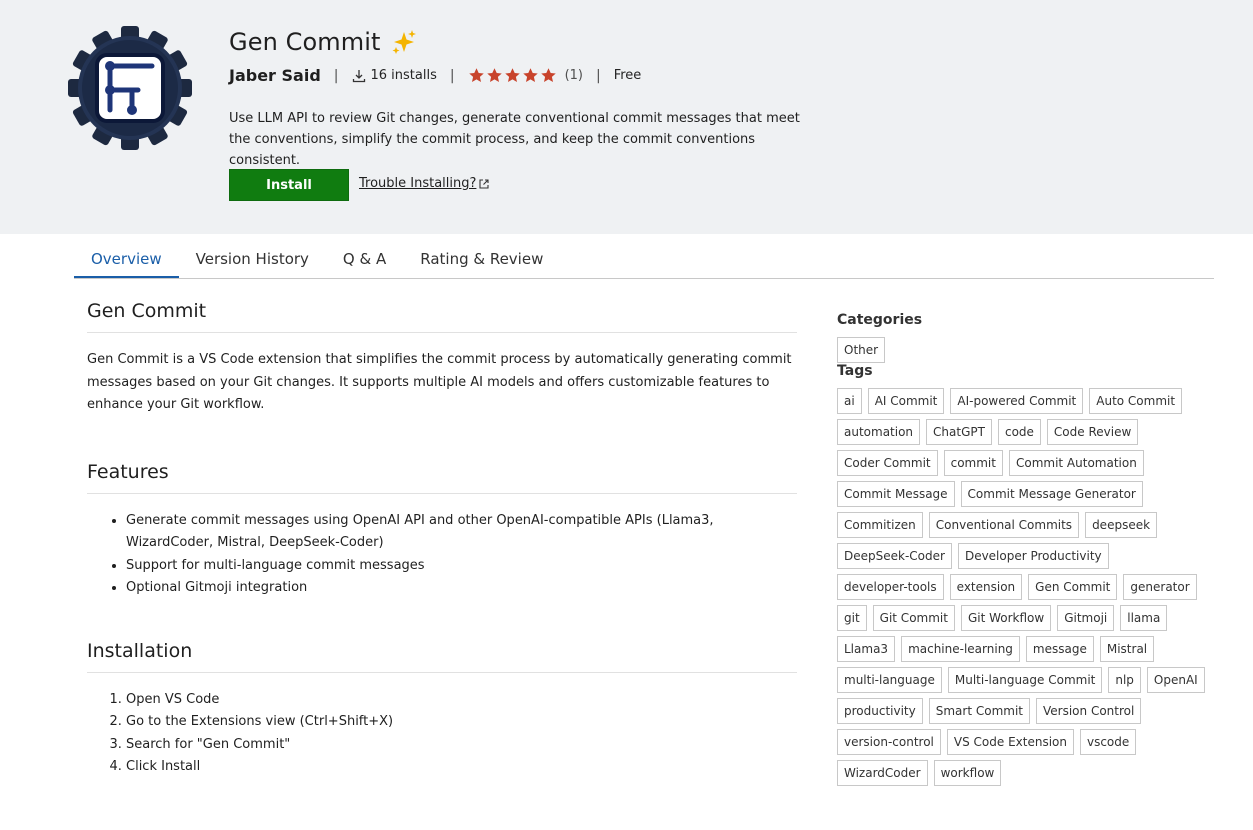 The width and height of the screenshot is (1253, 830). Describe the element at coordinates (1059, 649) in the screenshot. I see `tag-chip: message` at that location.